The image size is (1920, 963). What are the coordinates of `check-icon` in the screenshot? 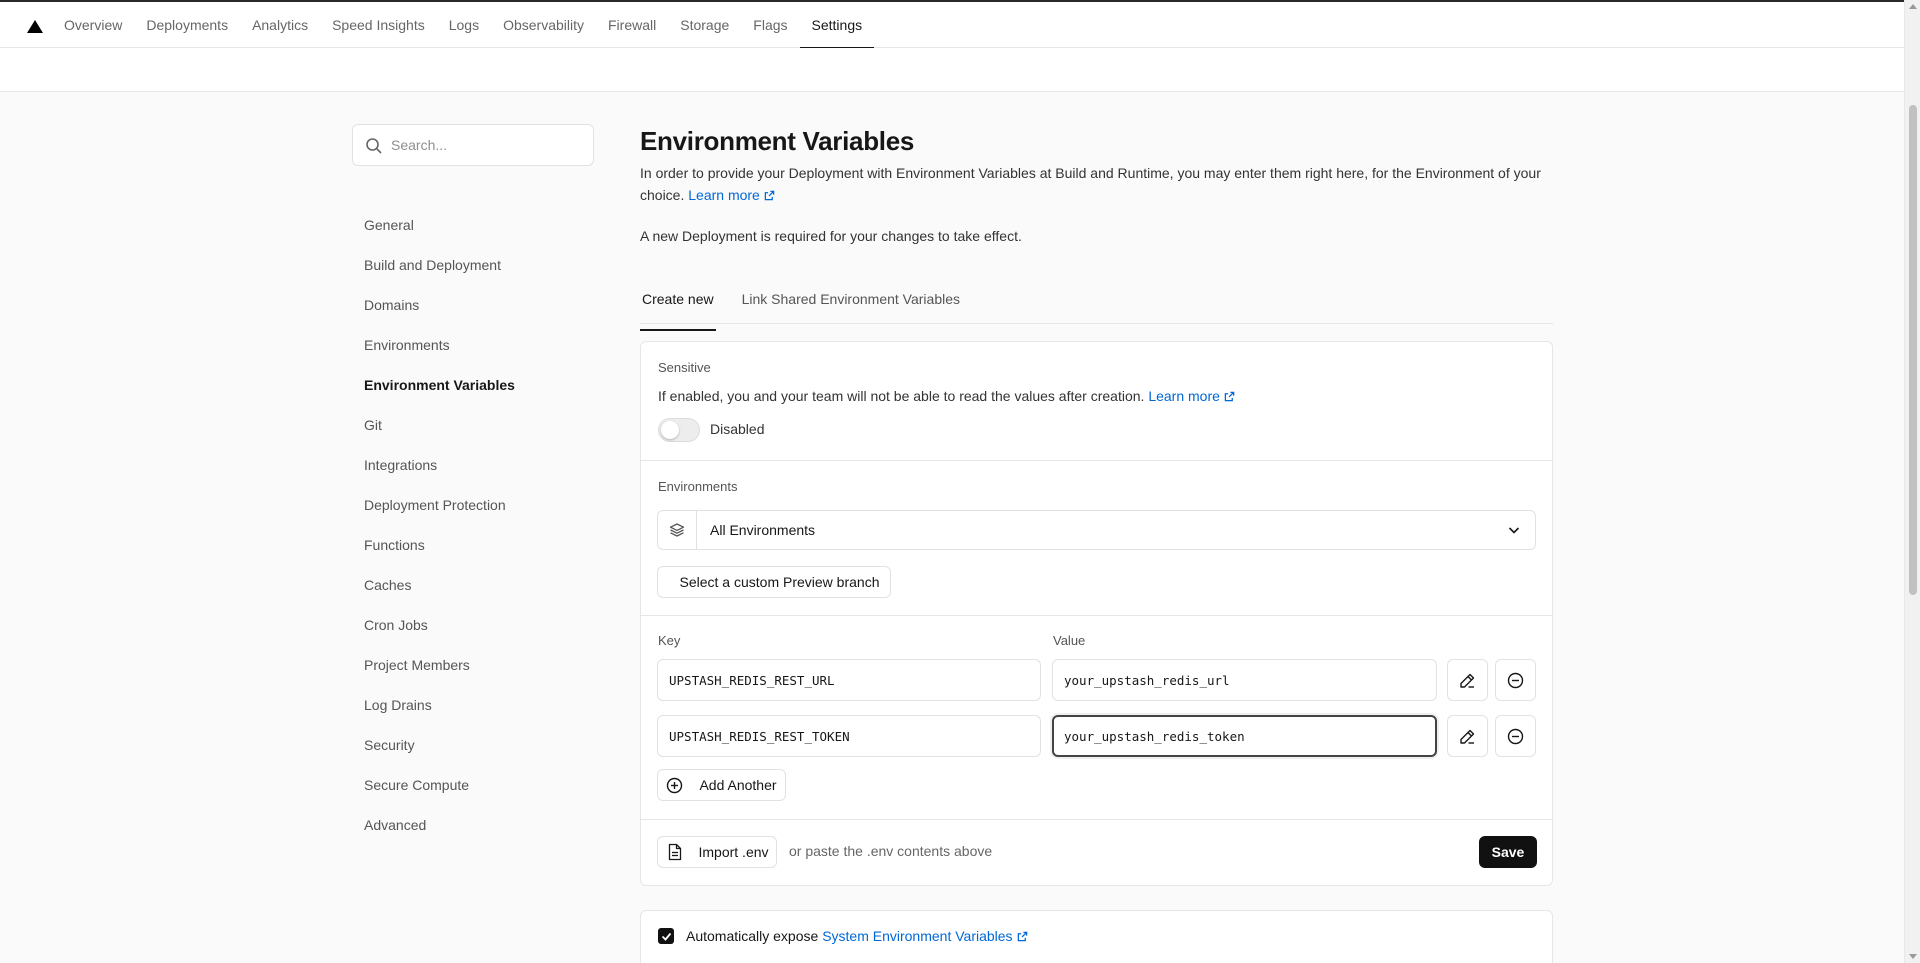 It's located at (666, 936).